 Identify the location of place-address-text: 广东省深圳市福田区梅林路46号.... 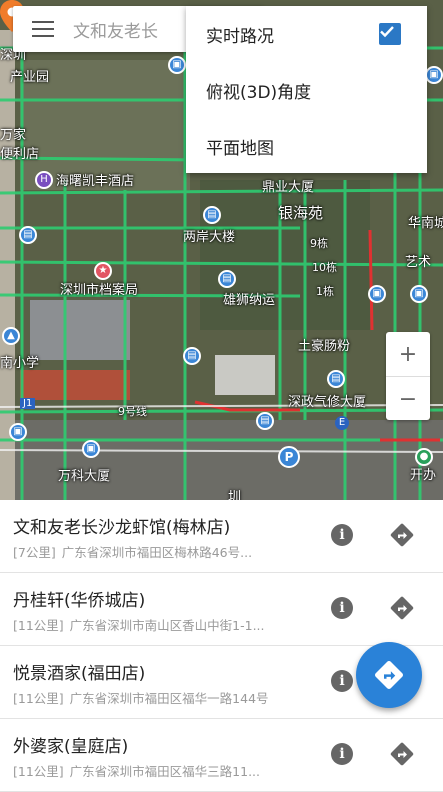
(157, 552).